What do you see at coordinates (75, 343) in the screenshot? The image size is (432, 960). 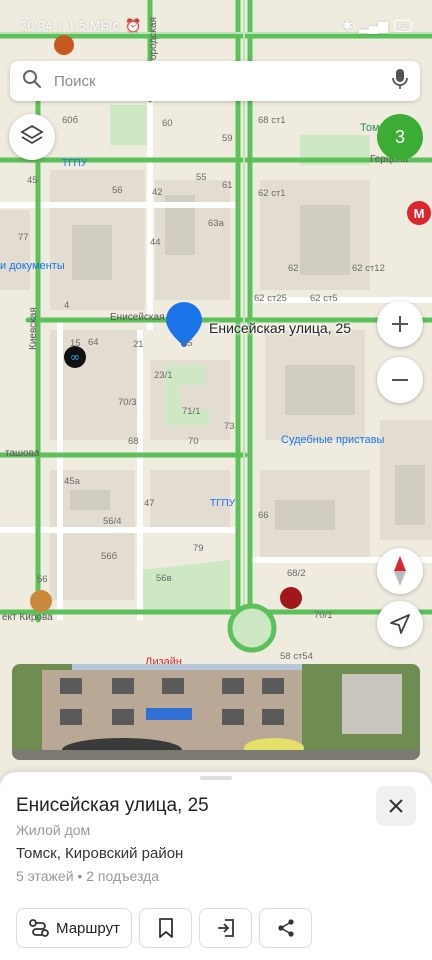 I see `house-number: 15` at bounding box center [75, 343].